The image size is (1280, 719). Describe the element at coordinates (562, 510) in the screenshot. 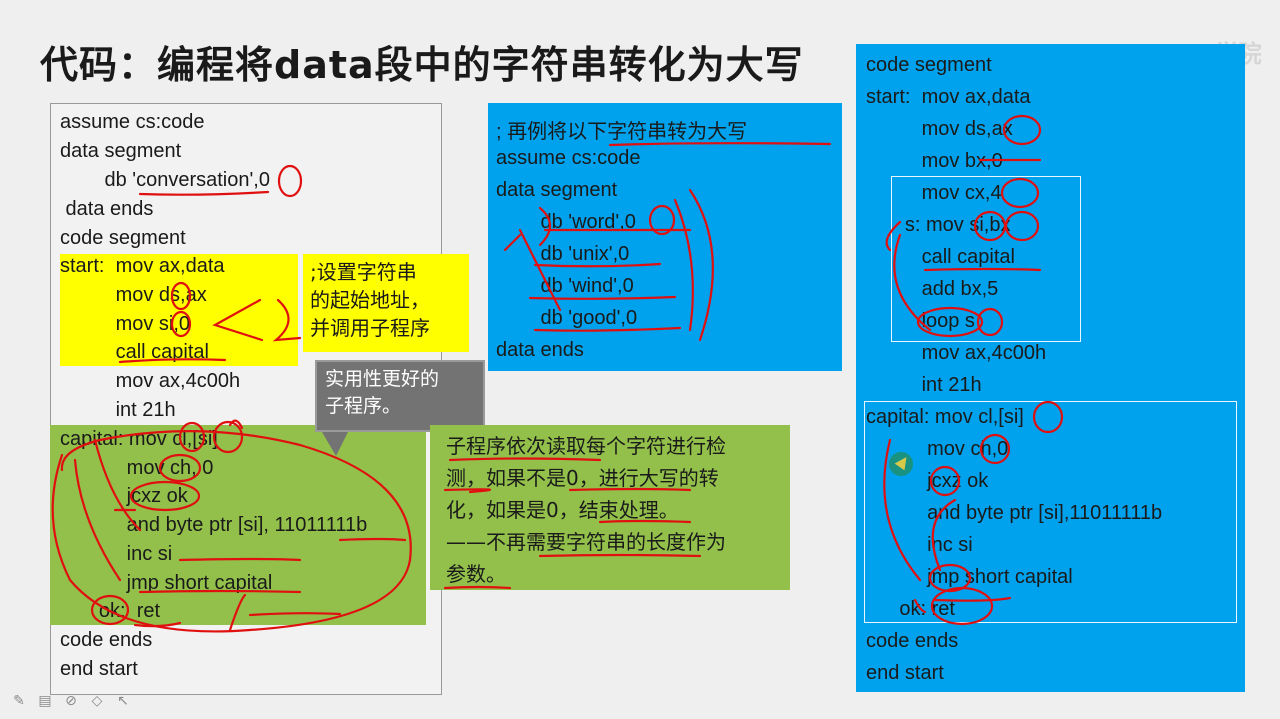

I see `note-line: 化，如果是0，结束处理。` at that location.